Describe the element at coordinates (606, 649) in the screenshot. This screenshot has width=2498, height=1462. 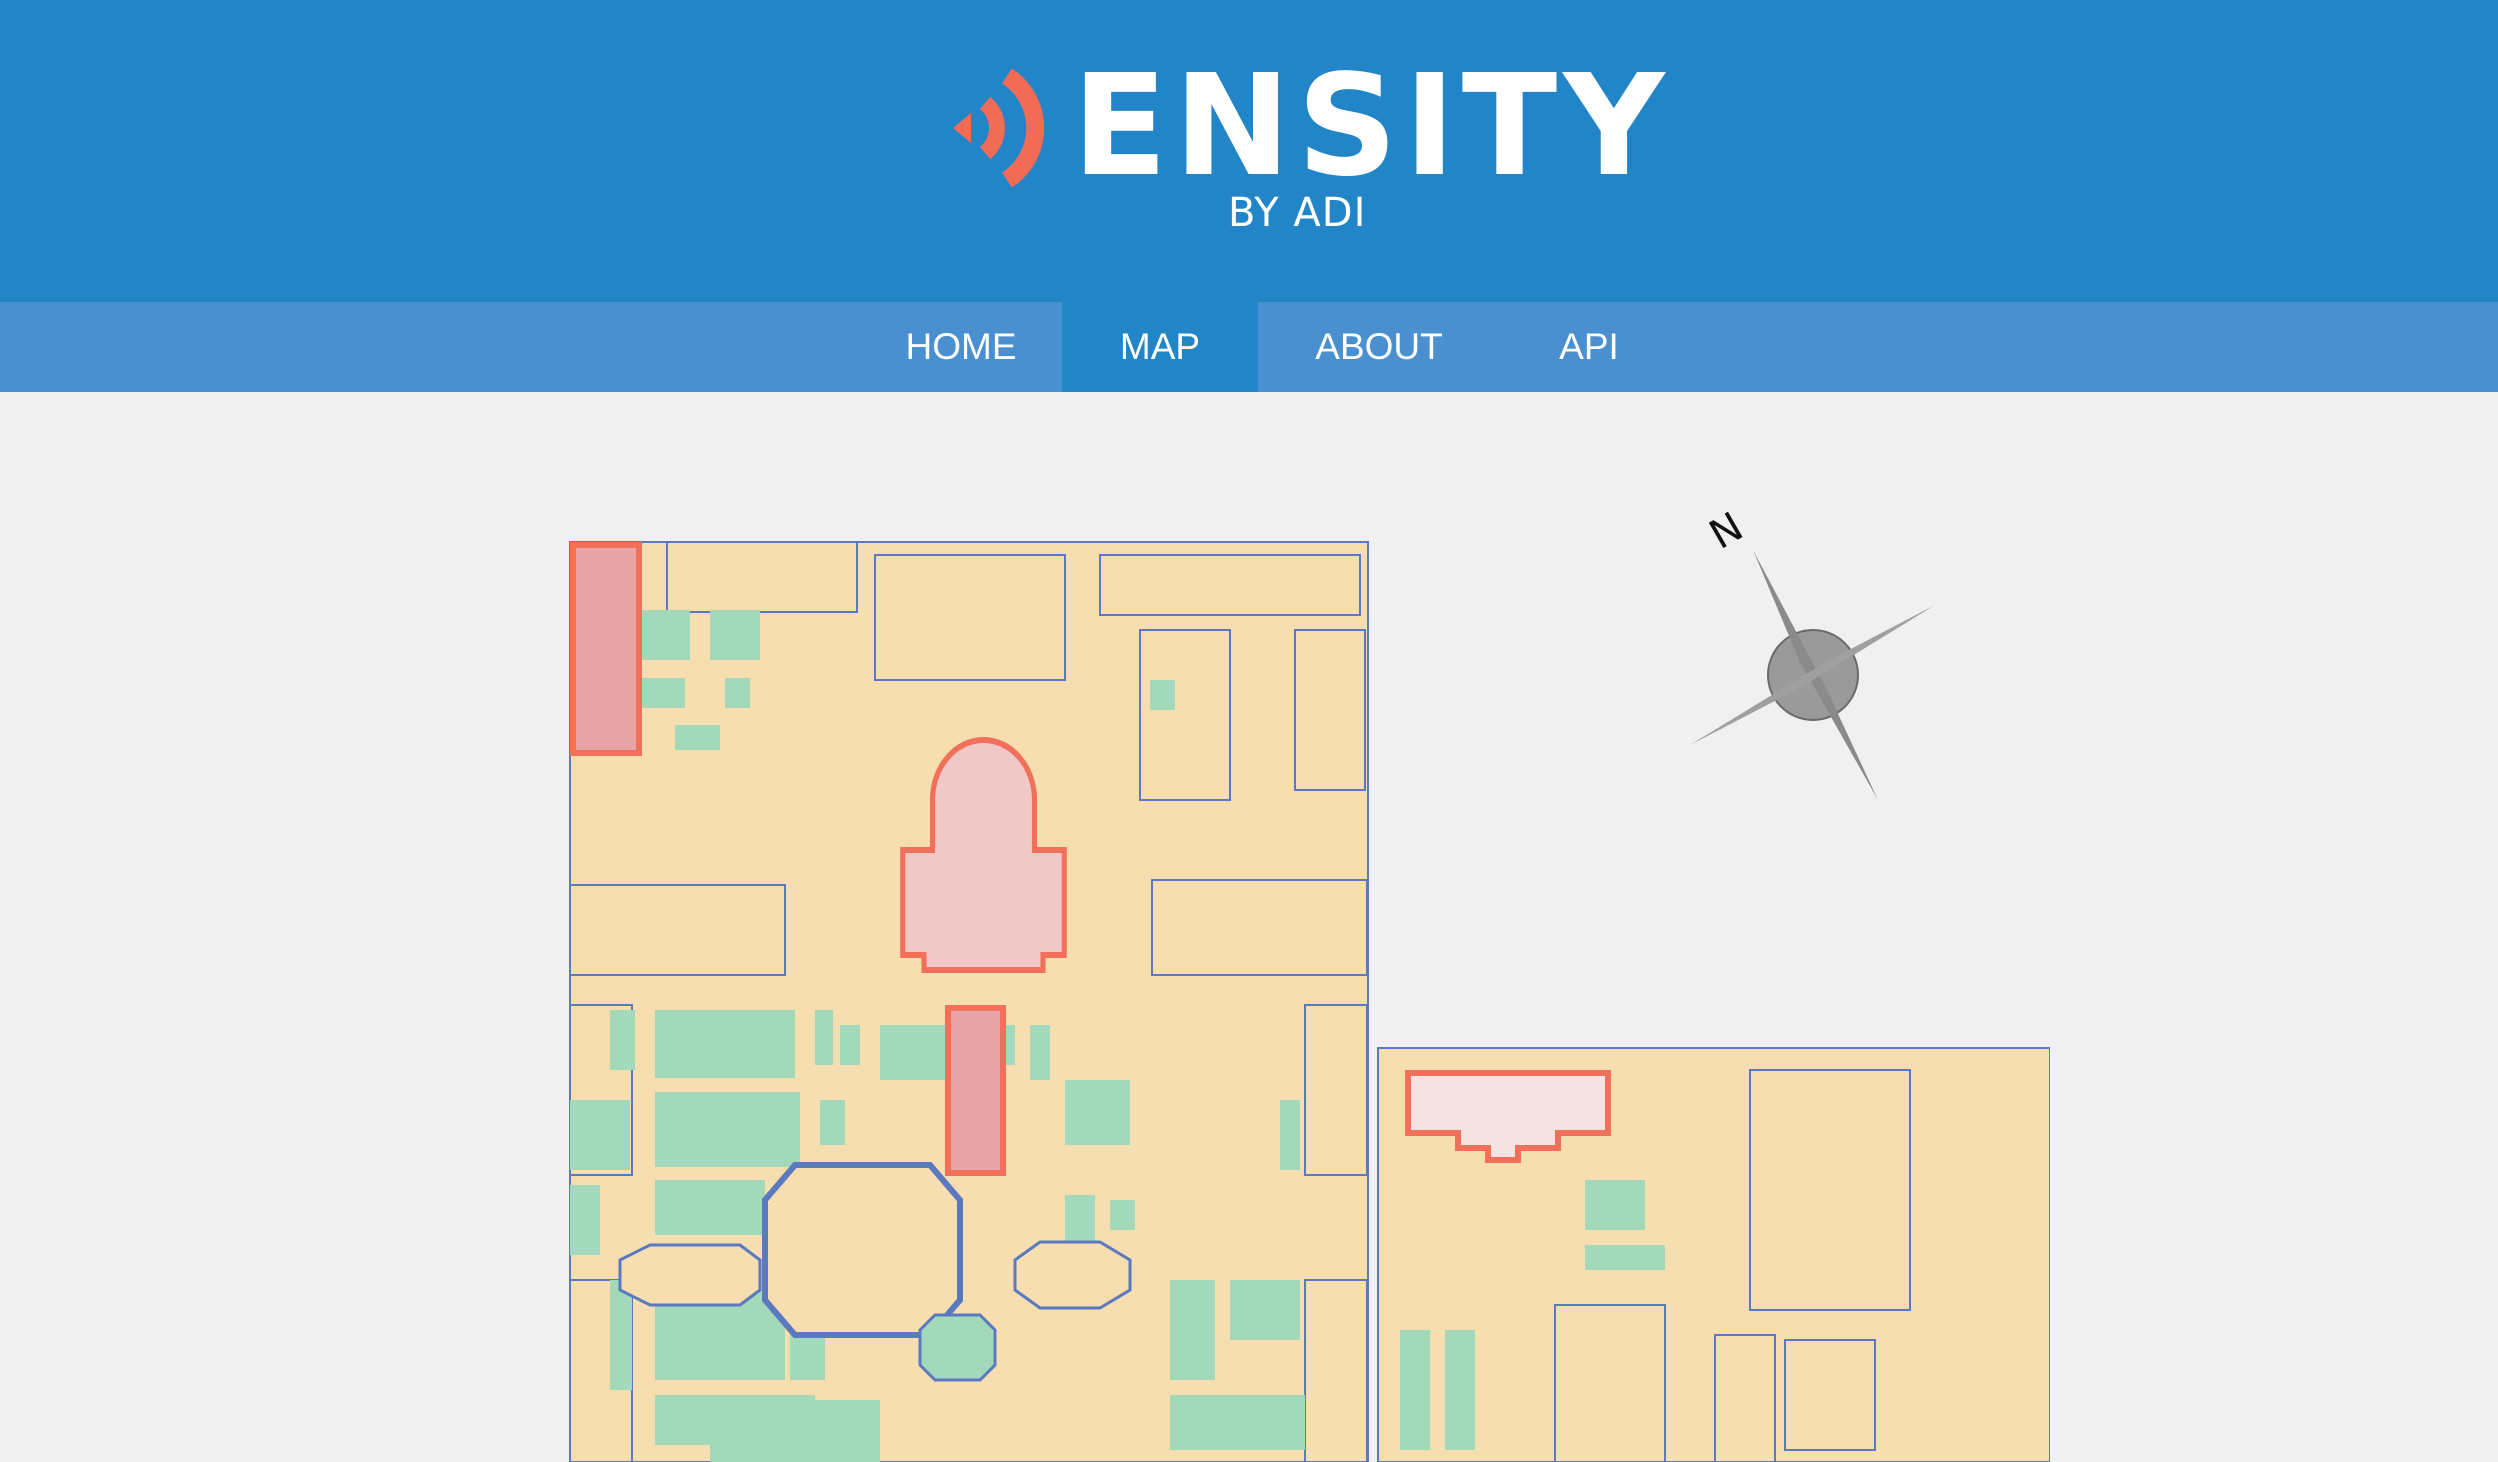
I see `highlight-west-building` at that location.